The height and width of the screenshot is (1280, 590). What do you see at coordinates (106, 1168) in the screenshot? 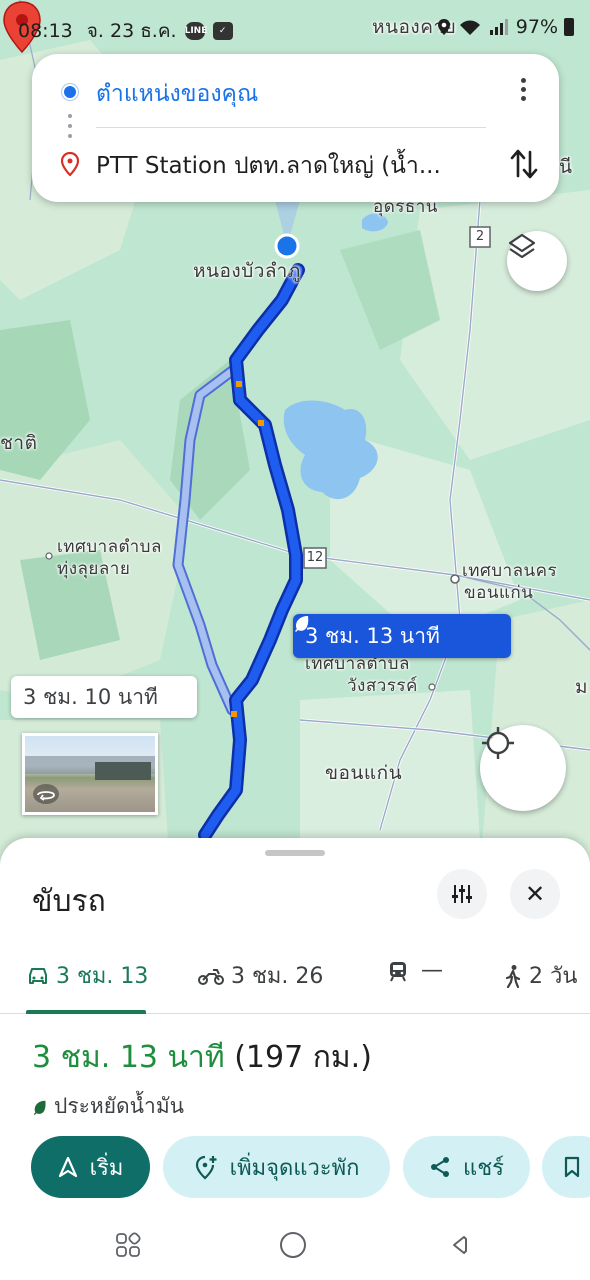
I see `start-label: เริ่ม` at bounding box center [106, 1168].